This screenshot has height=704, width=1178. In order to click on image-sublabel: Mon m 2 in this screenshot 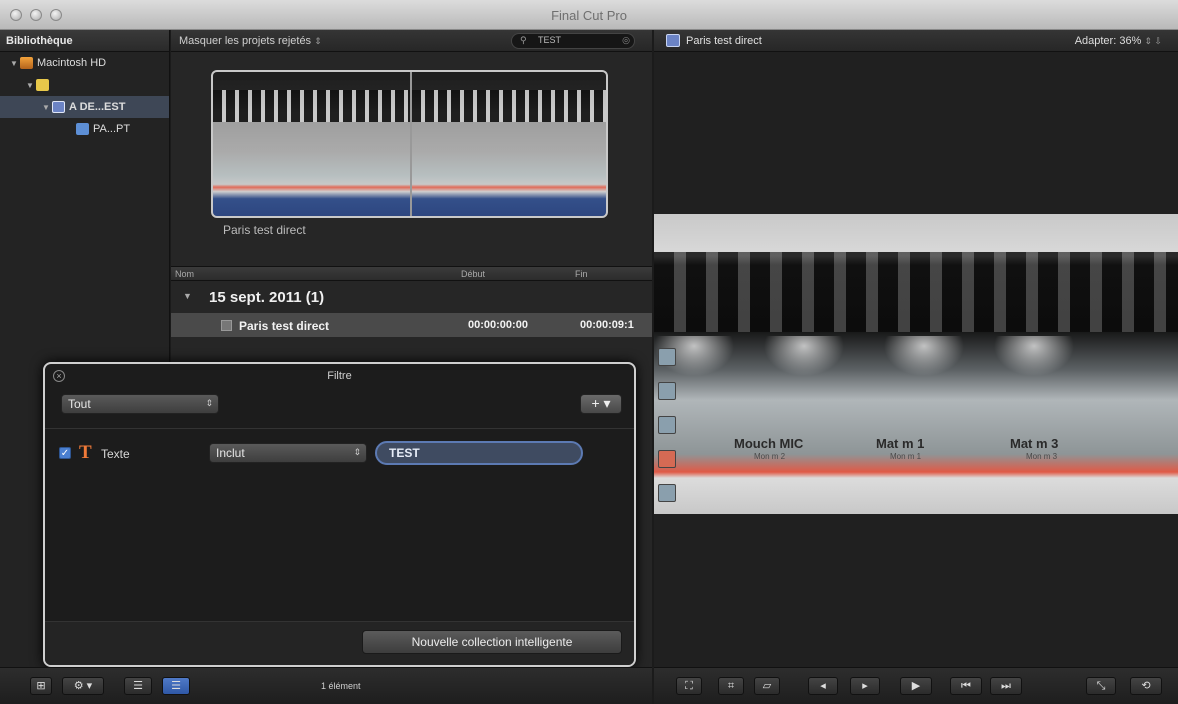, I will do `click(770, 456)`.